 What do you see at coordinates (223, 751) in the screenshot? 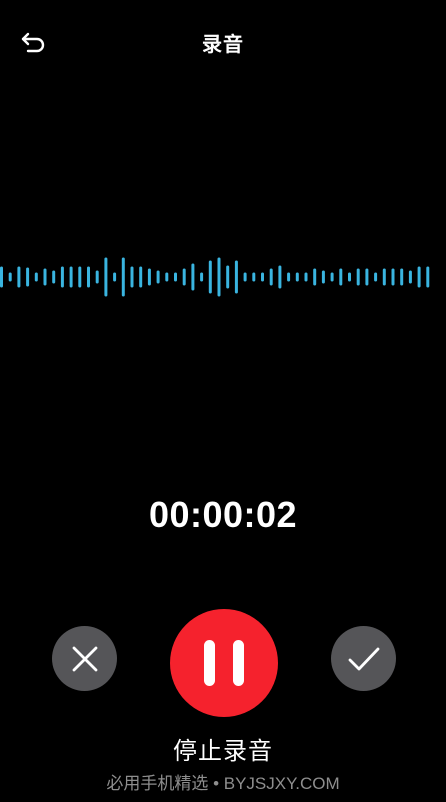
I see `stop-recording-label: 停止录音` at bounding box center [223, 751].